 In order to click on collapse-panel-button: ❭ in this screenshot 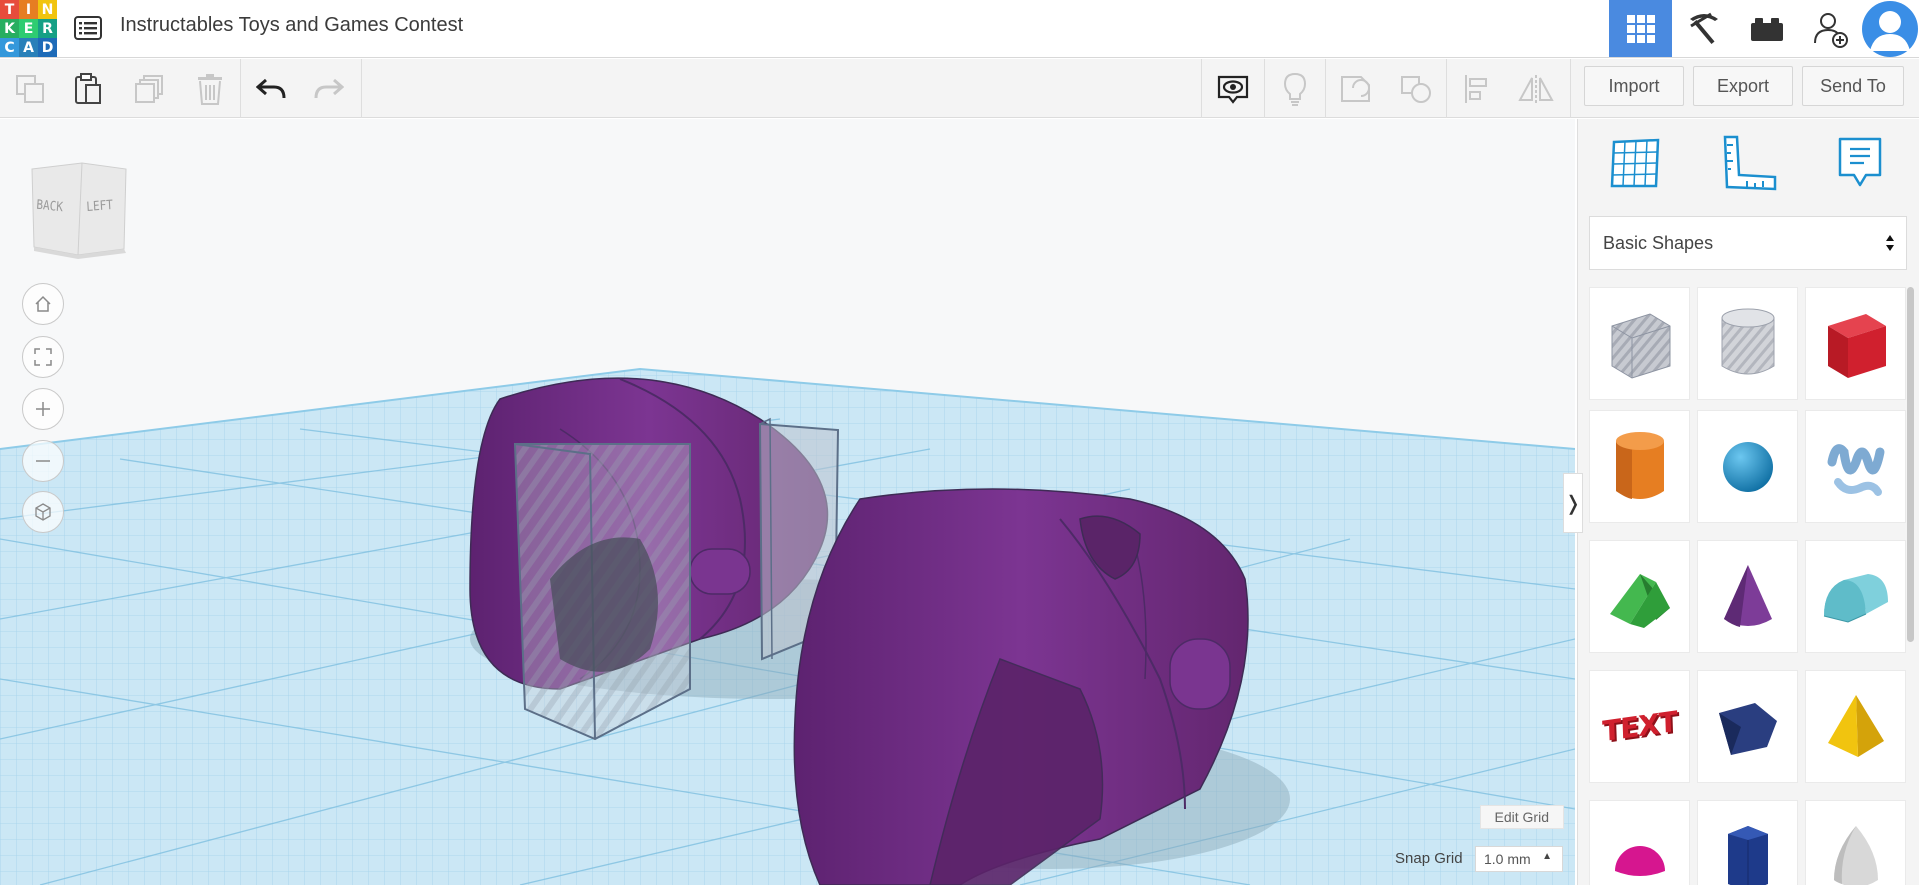, I will do `click(1573, 503)`.